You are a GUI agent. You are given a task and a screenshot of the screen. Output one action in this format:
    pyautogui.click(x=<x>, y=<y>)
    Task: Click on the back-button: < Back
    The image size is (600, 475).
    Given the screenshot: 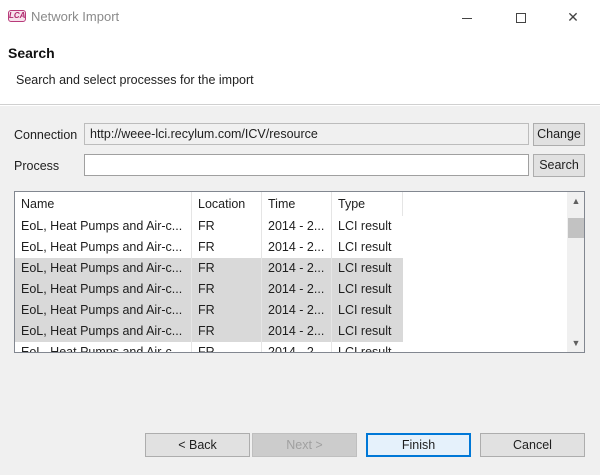 What is the action you would take?
    pyautogui.click(x=197, y=445)
    